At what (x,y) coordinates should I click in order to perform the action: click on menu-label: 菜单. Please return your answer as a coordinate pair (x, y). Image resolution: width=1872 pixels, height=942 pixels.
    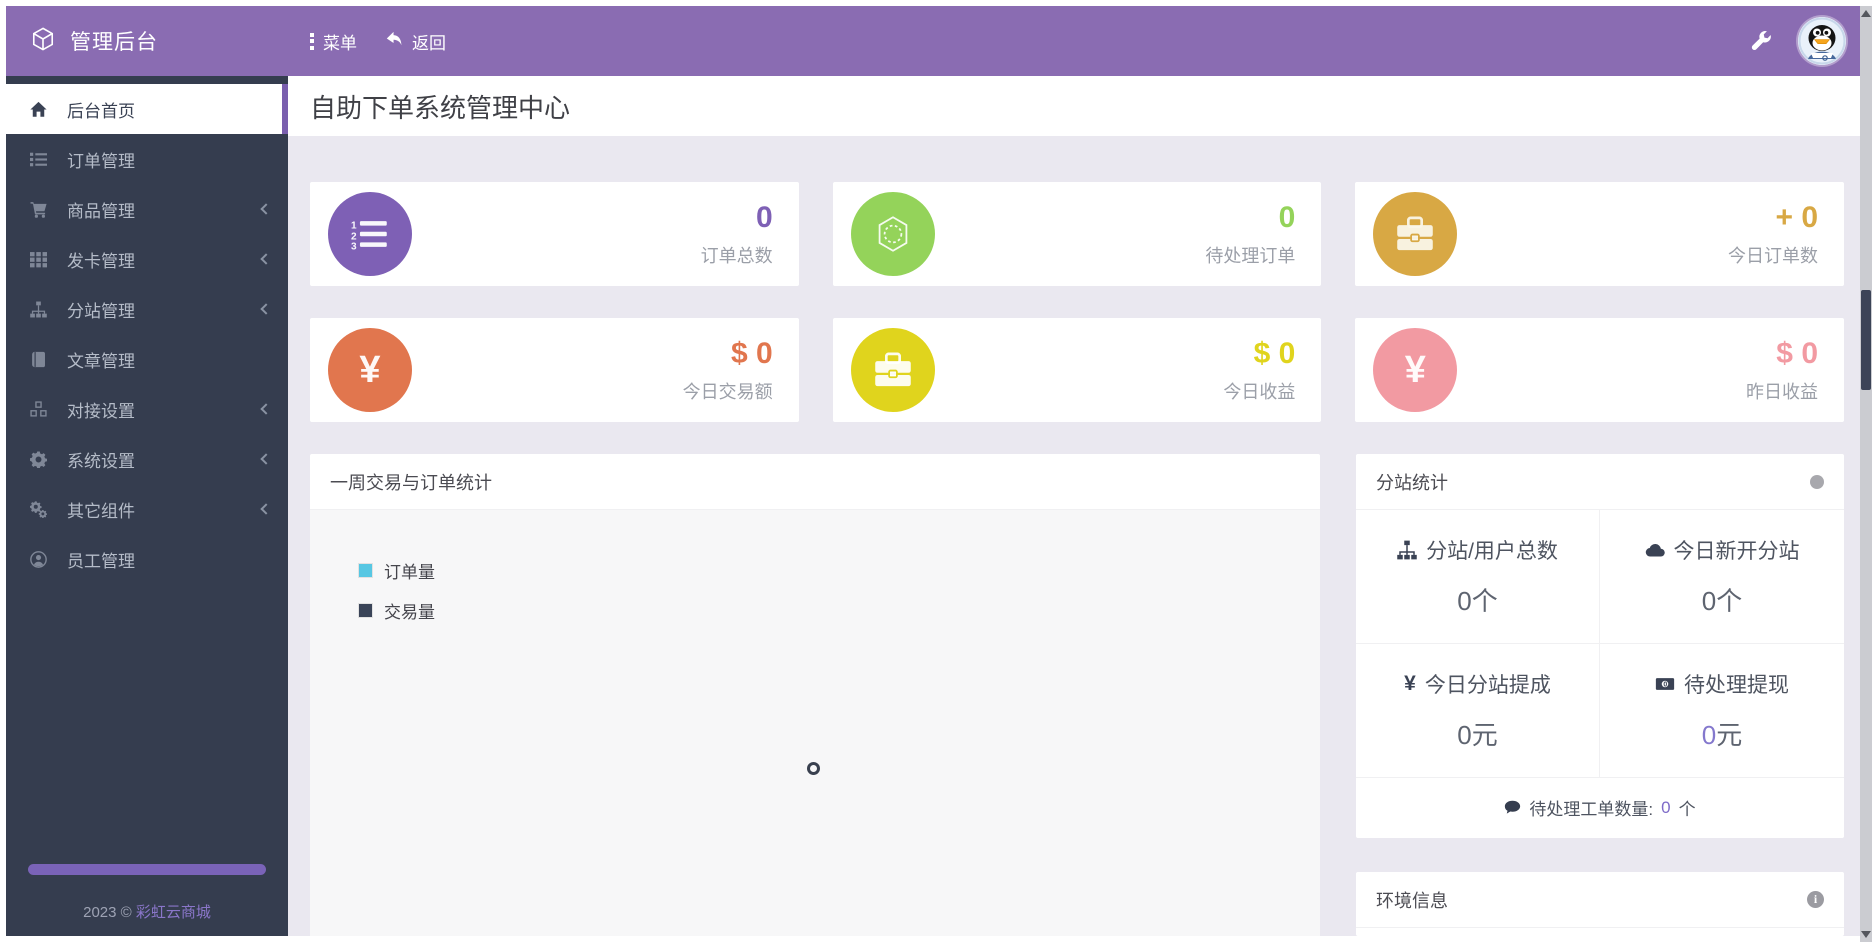
    Looking at the image, I should click on (340, 43).